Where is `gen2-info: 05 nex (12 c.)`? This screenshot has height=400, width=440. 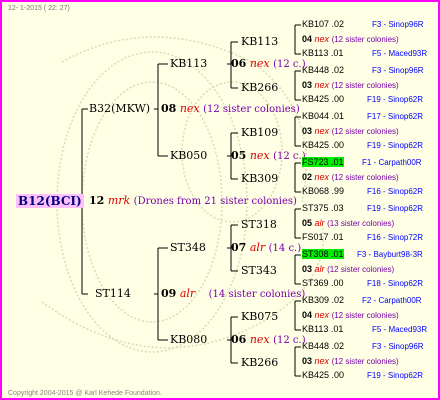 gen2-info: 05 nex (12 c.) is located at coordinates (268, 156).